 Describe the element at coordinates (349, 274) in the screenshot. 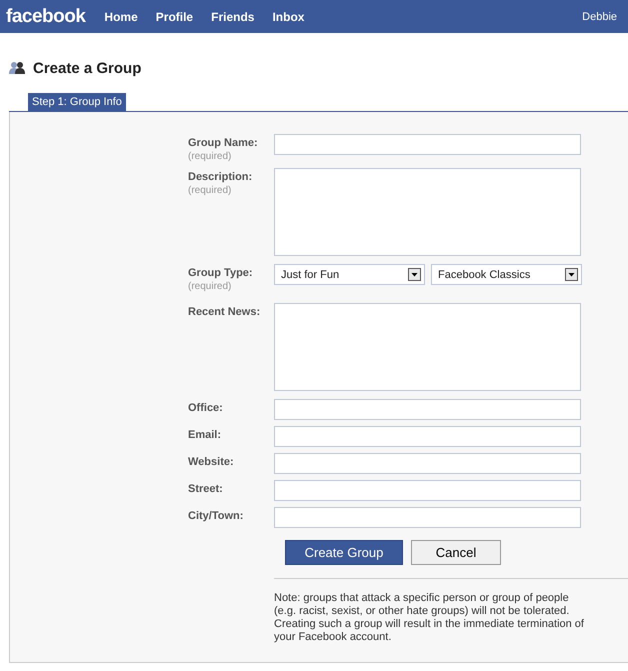

I see `dropdown: Just for Fun` at that location.